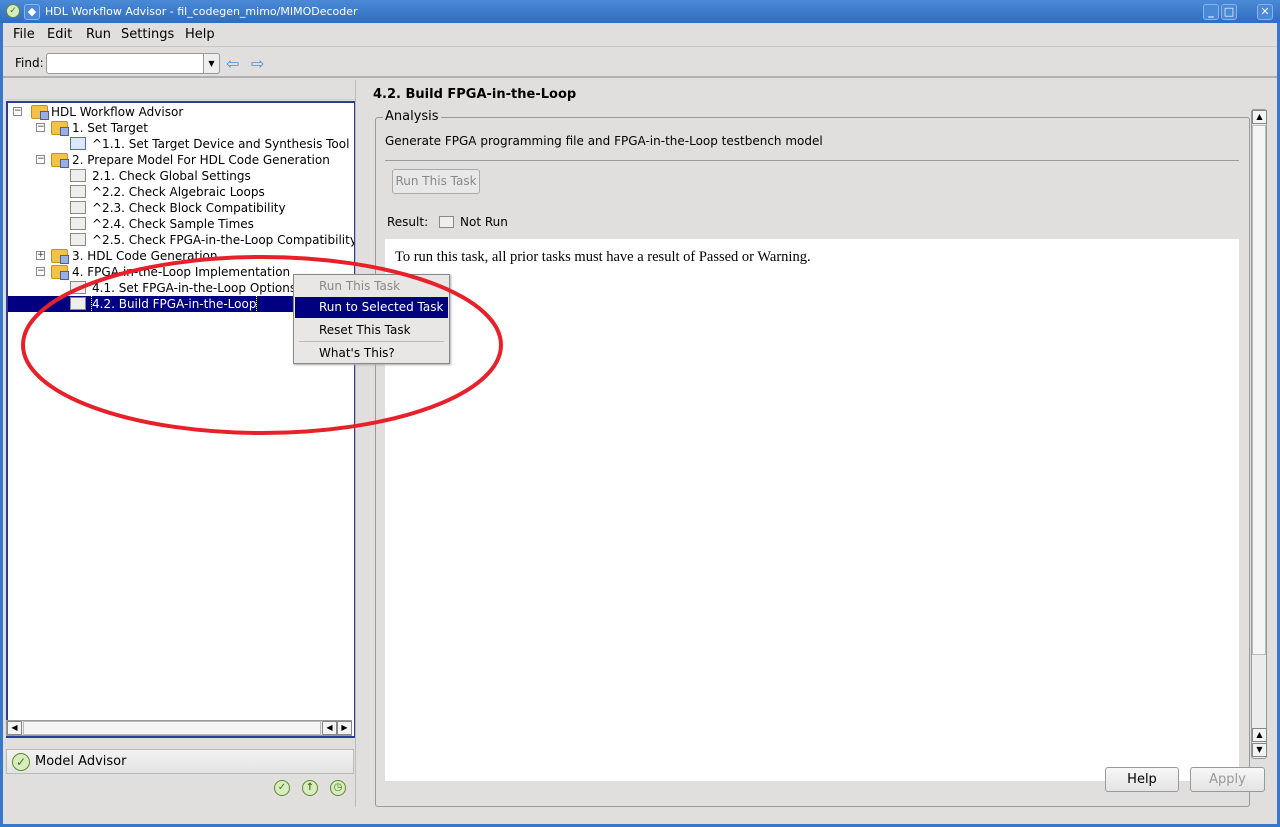 This screenshot has width=1280, height=827. I want to click on tree-item: − HDL Workflow Advisor, so click(181, 112).